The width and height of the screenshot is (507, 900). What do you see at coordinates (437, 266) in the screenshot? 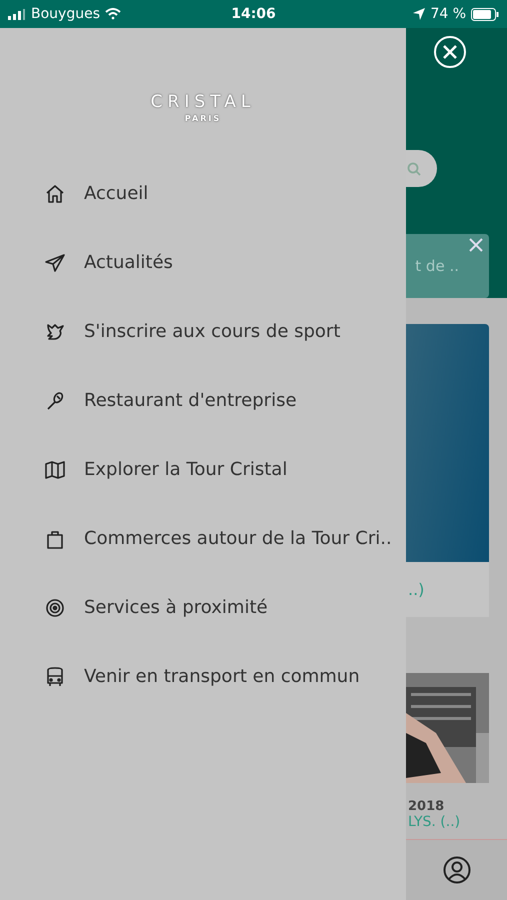
I see `notice-text: t de ..` at bounding box center [437, 266].